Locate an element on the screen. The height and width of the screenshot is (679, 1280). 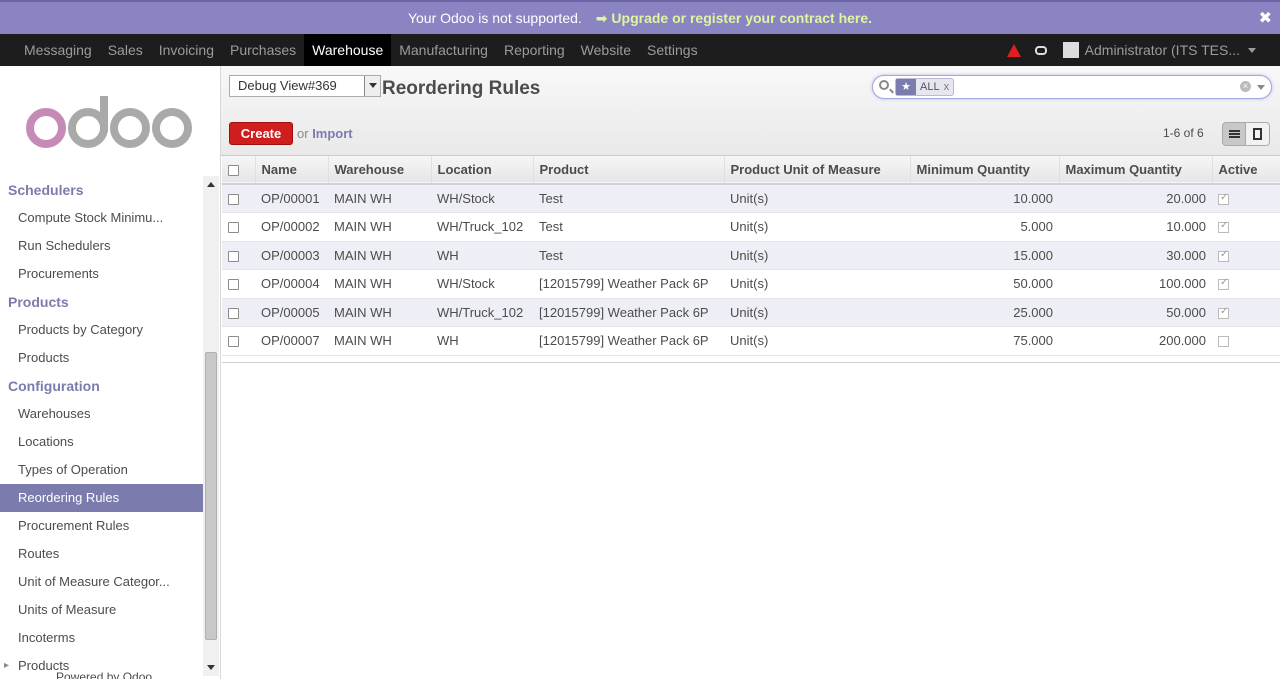
scroll-down-icon is located at coordinates (211, 667).